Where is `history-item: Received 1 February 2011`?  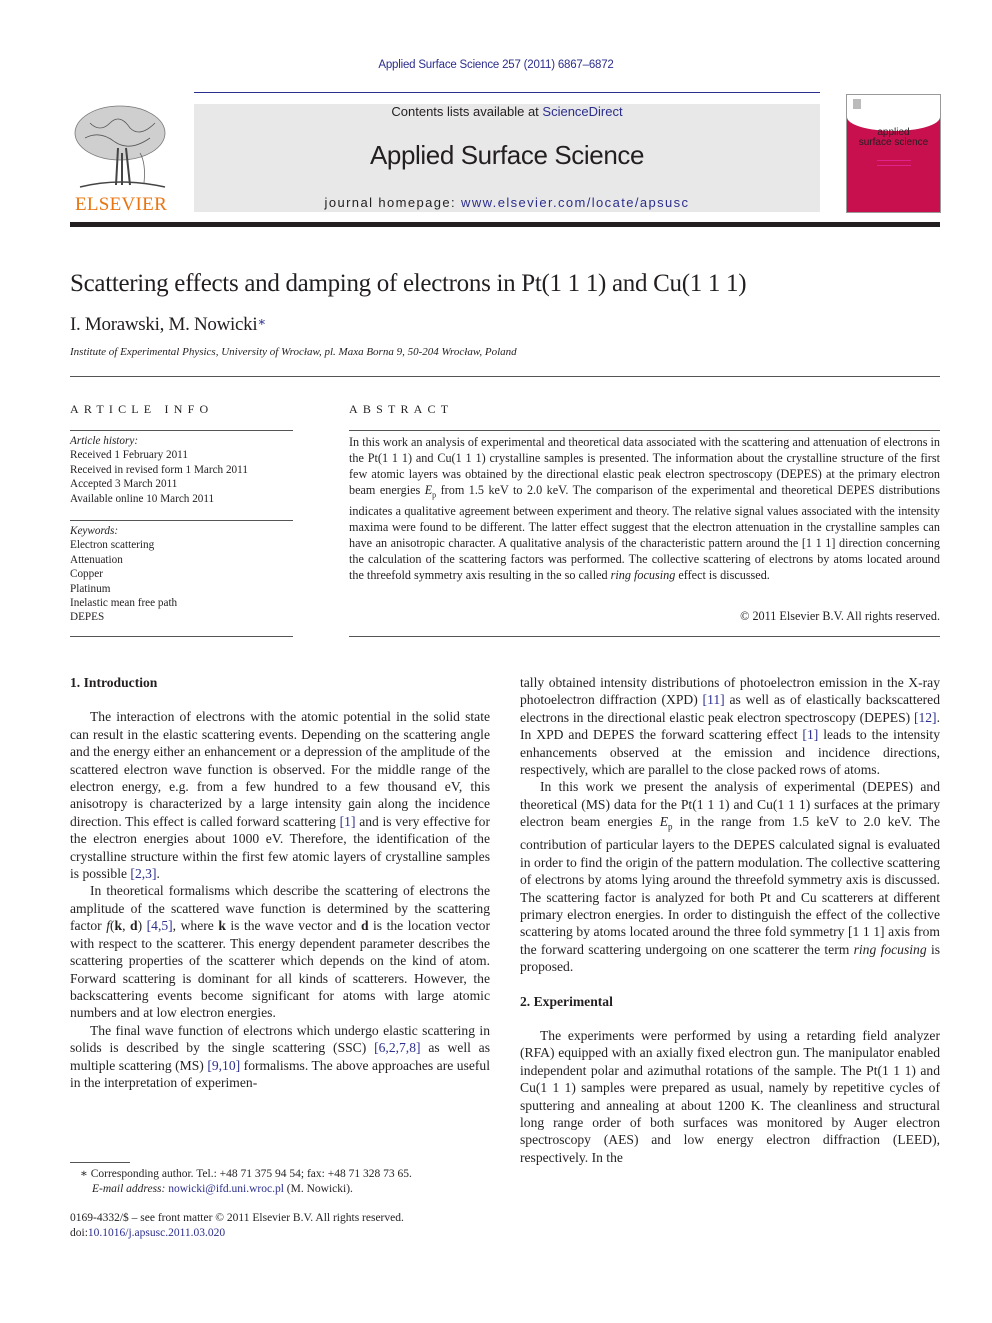 history-item: Received 1 February 2011 is located at coordinates (129, 455).